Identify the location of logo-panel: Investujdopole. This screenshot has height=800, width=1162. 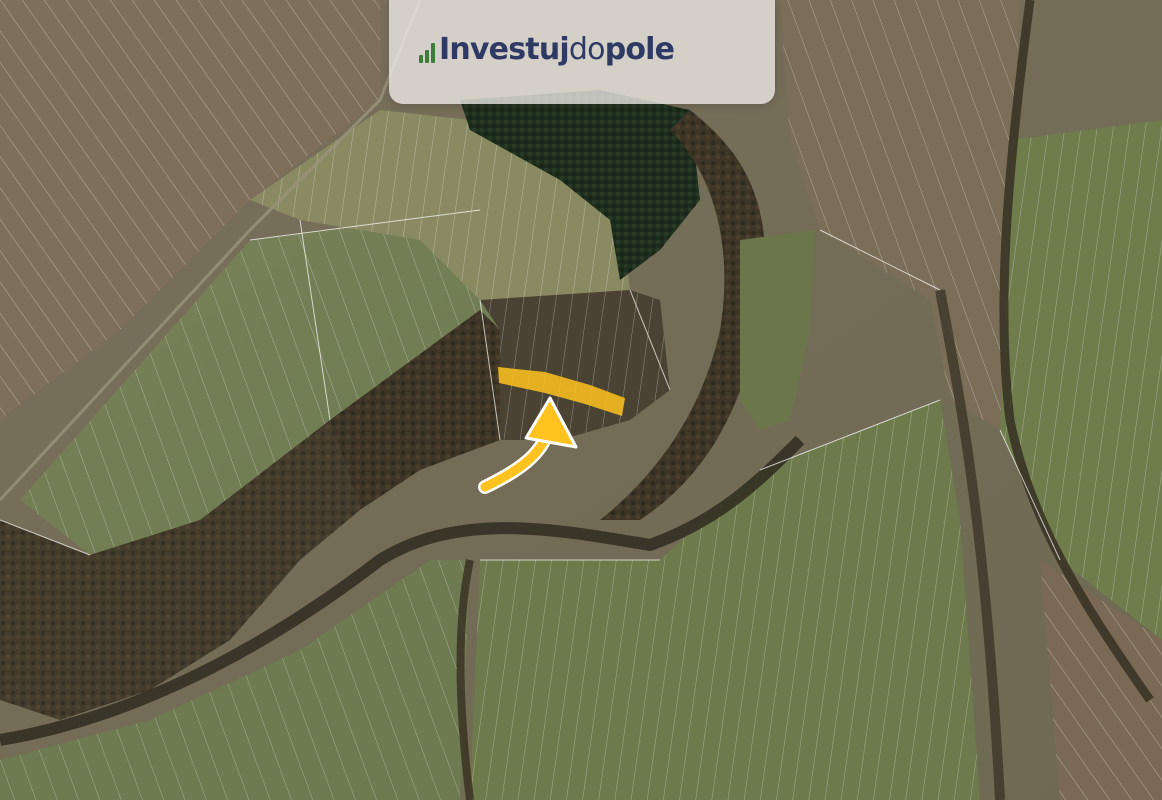
(582, 52).